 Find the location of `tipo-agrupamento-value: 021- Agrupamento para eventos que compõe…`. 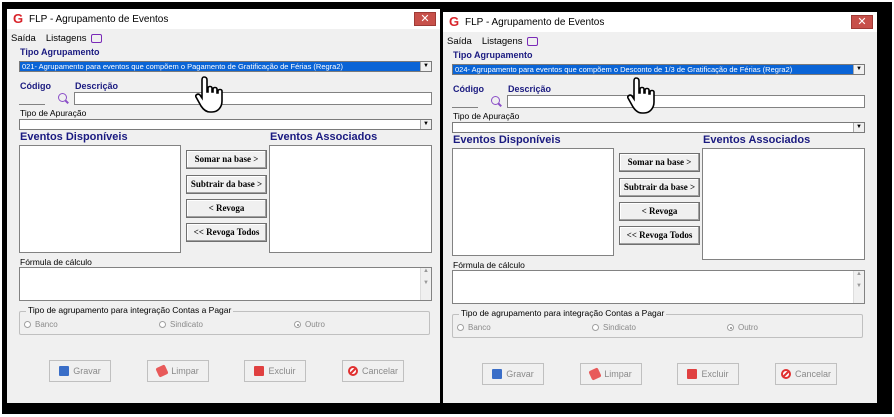

tipo-agrupamento-value: 021- Agrupamento para eventos que compõe… is located at coordinates (183, 66).